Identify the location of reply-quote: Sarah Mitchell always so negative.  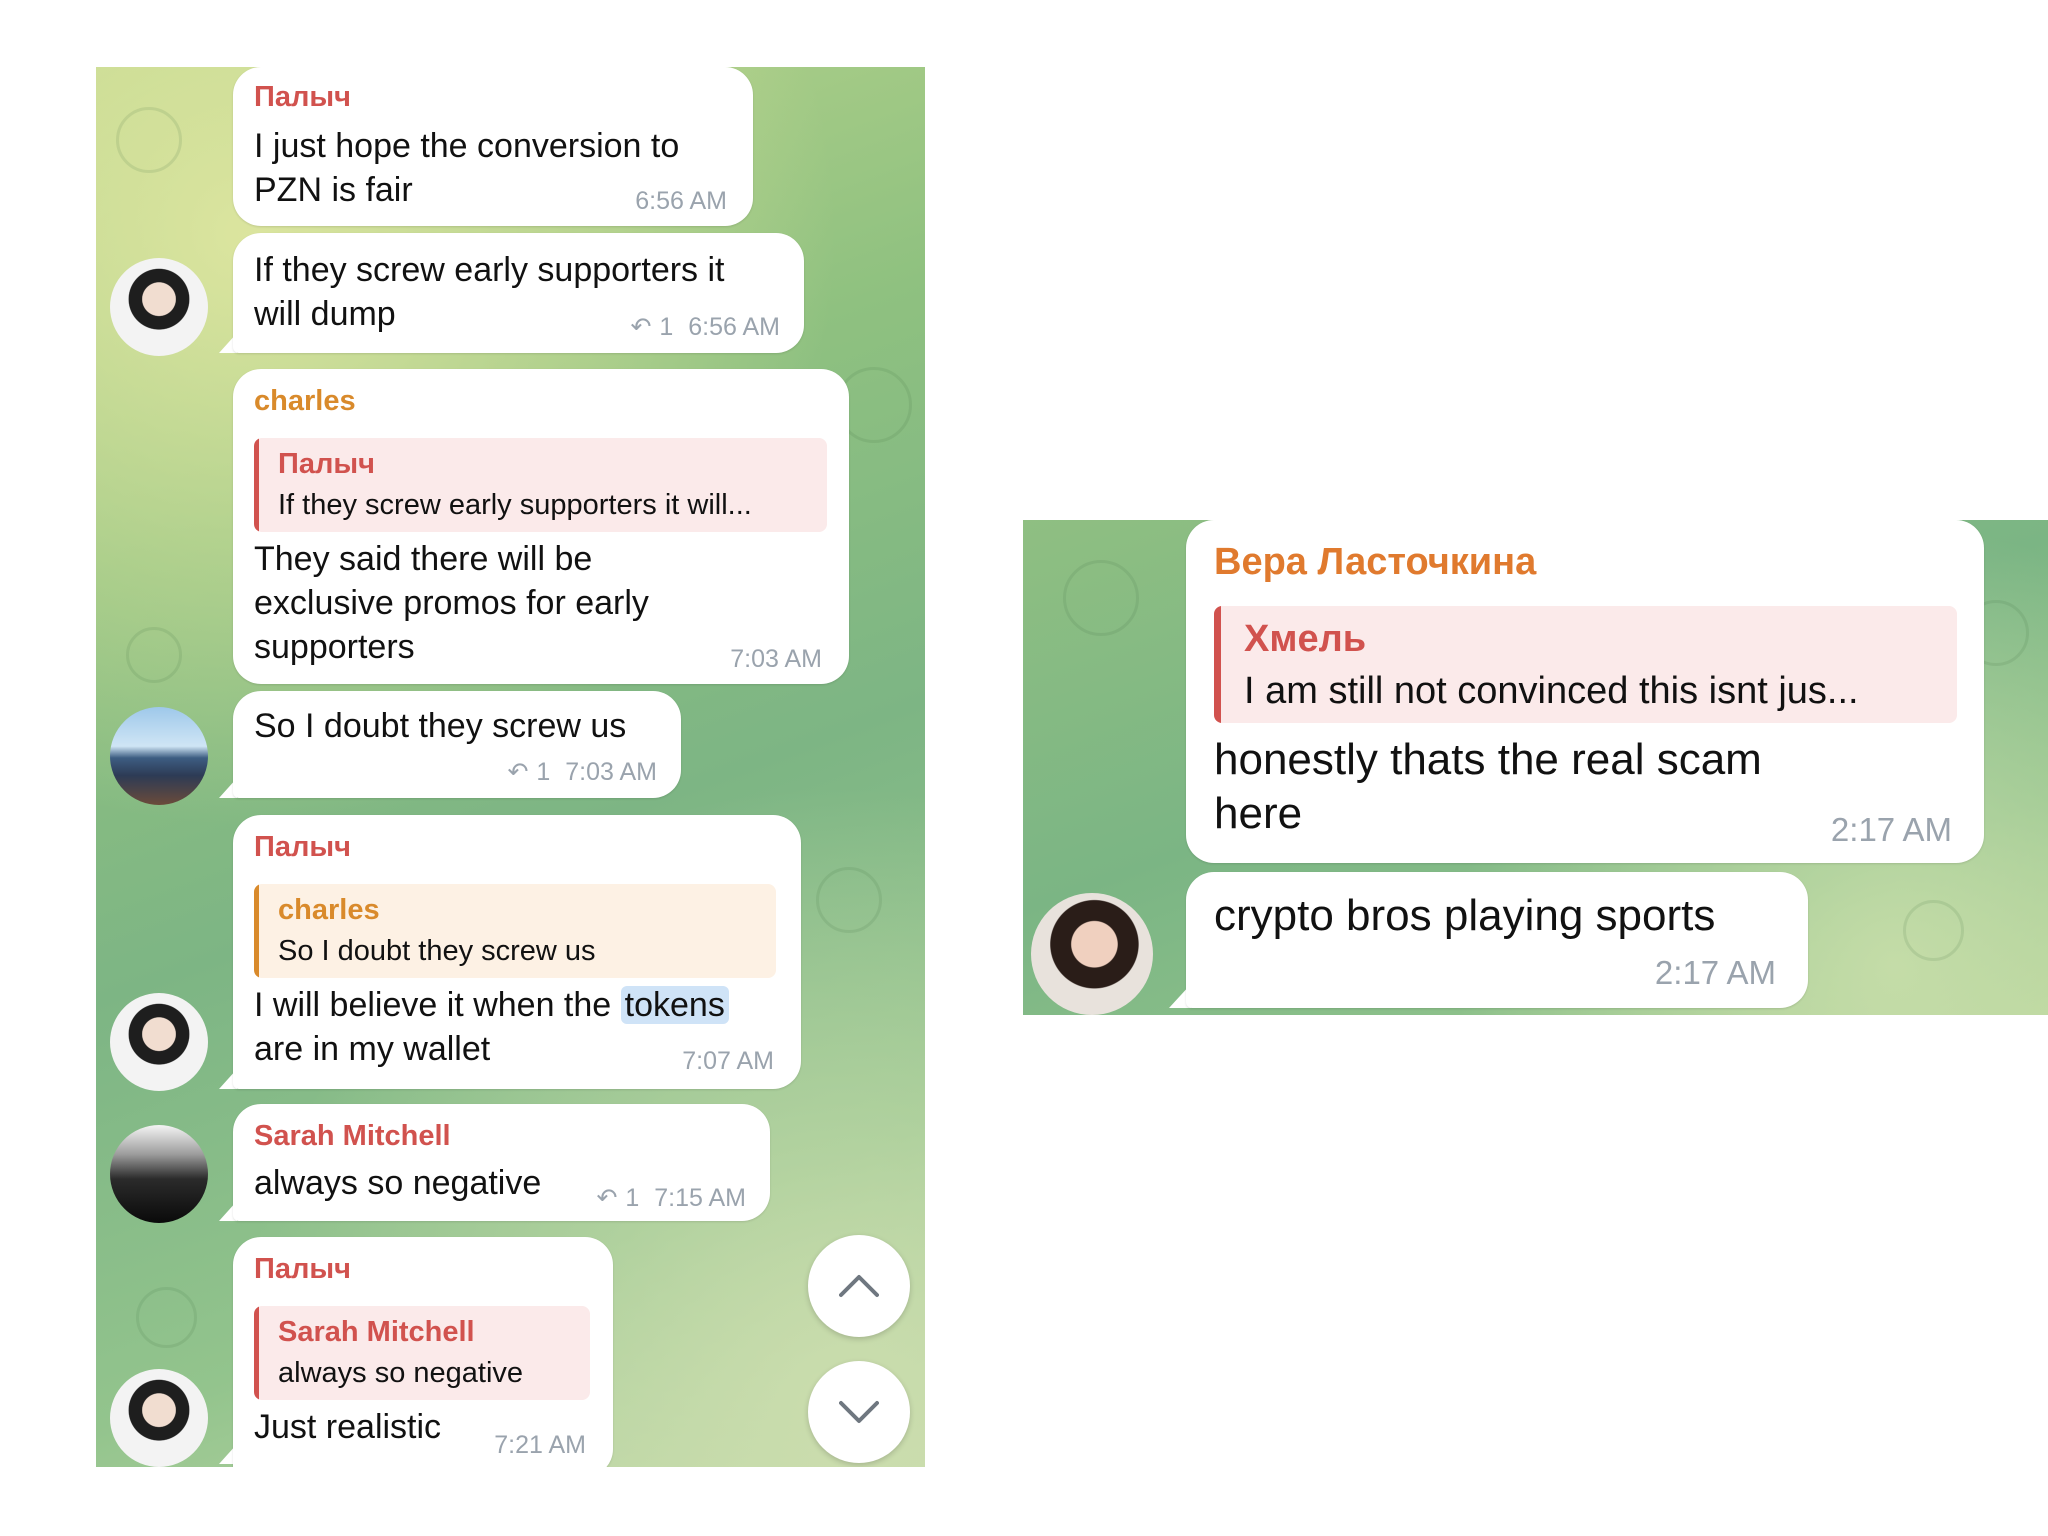
(422, 1353).